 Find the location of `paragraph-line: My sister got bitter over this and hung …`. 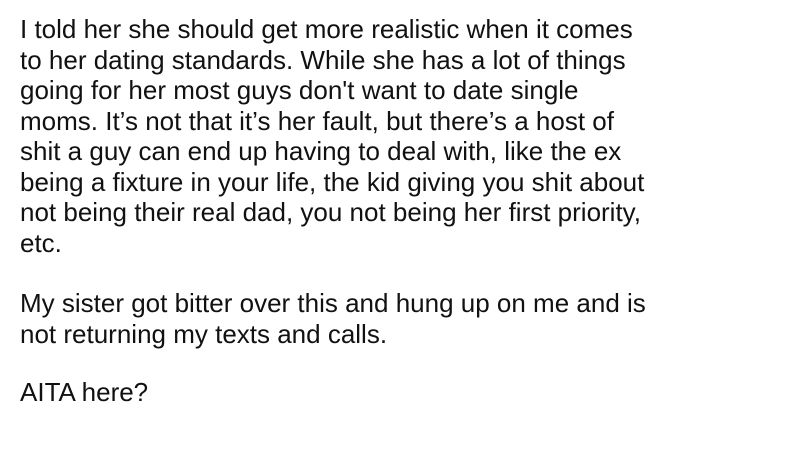

paragraph-line: My sister got bitter over this and hung … is located at coordinates (333, 303).